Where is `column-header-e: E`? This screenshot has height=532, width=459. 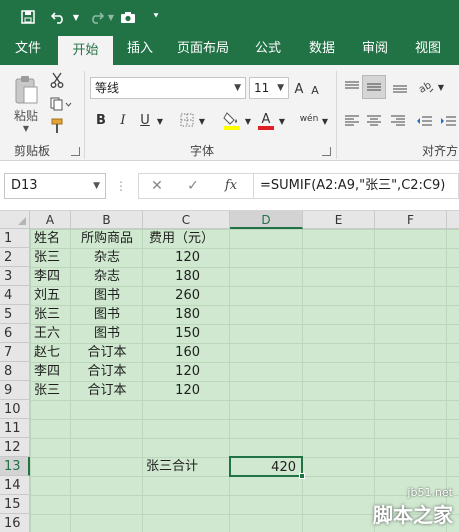 column-header-e: E is located at coordinates (339, 220).